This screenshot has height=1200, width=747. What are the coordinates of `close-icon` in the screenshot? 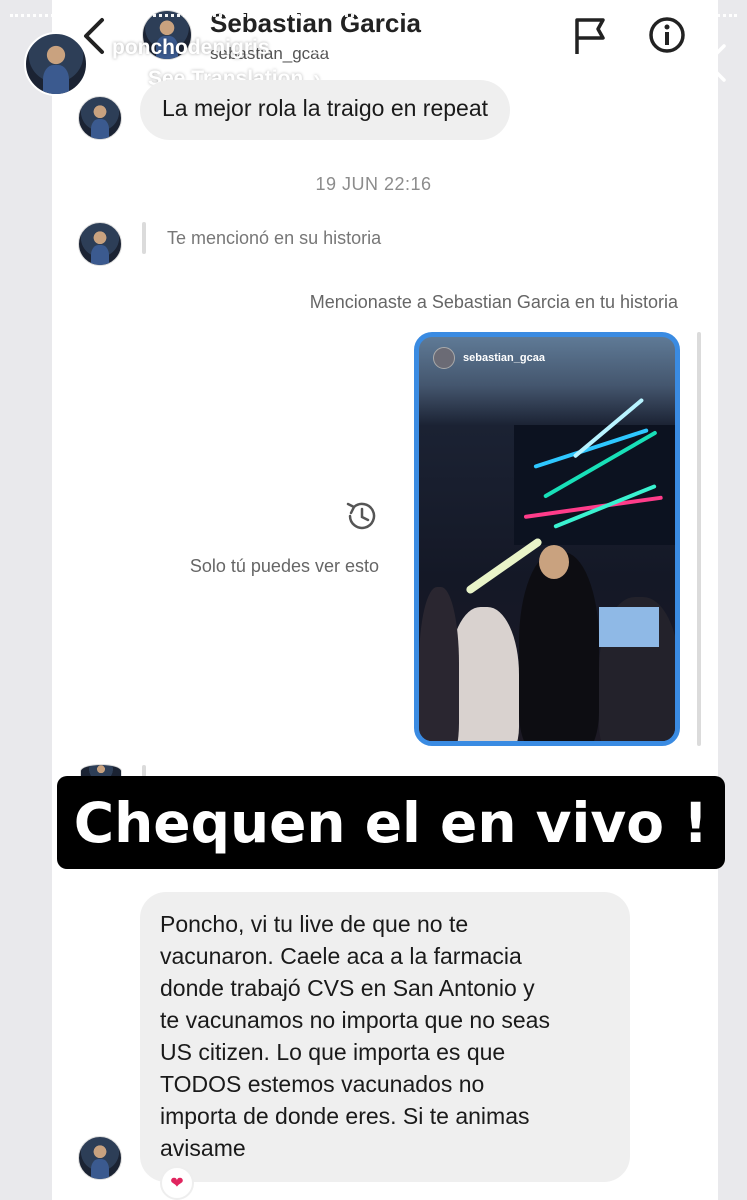 It's located at (707, 63).